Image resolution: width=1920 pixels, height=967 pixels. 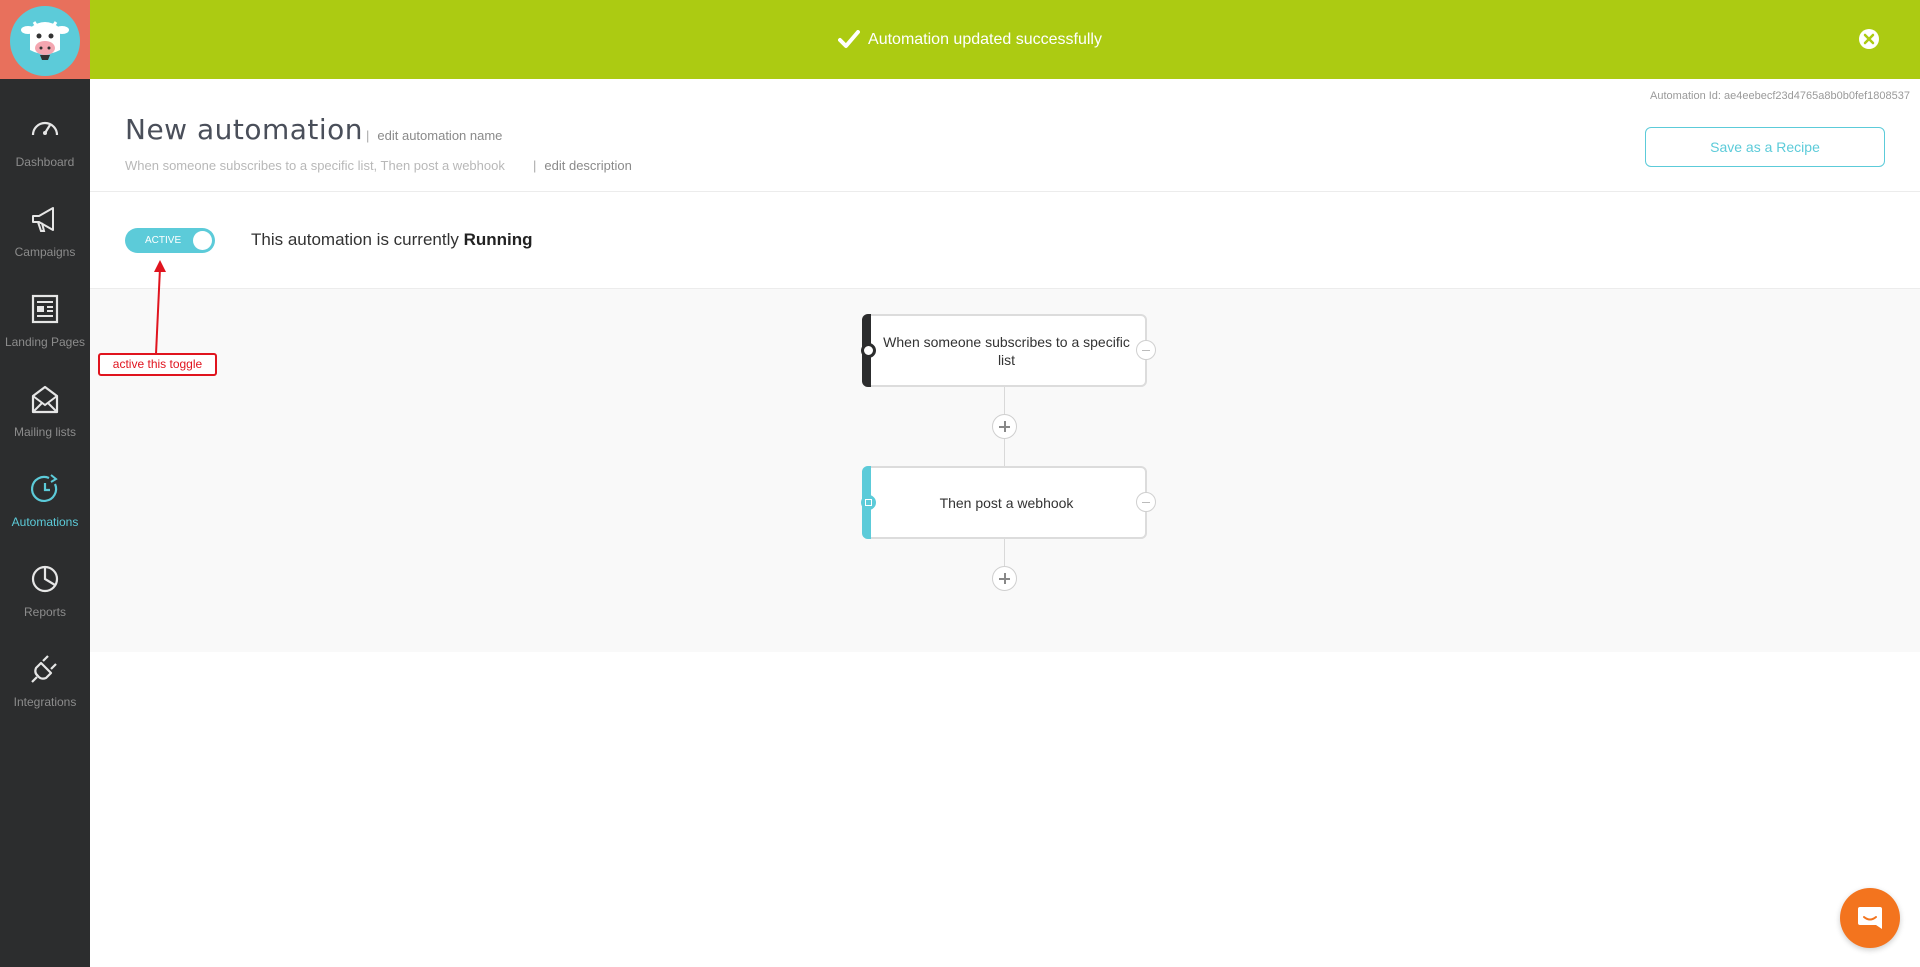 What do you see at coordinates (45, 150) in the screenshot?
I see `sidebar-item-dashboard: Dashboard` at bounding box center [45, 150].